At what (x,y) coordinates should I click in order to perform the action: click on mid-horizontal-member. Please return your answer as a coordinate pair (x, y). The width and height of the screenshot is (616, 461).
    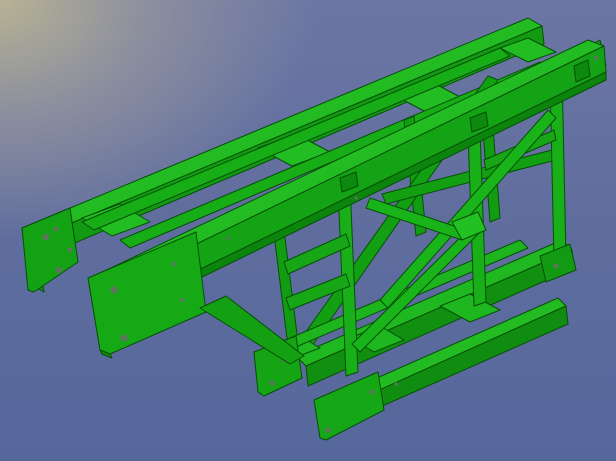
    Looking at the image, I should click on (317, 254).